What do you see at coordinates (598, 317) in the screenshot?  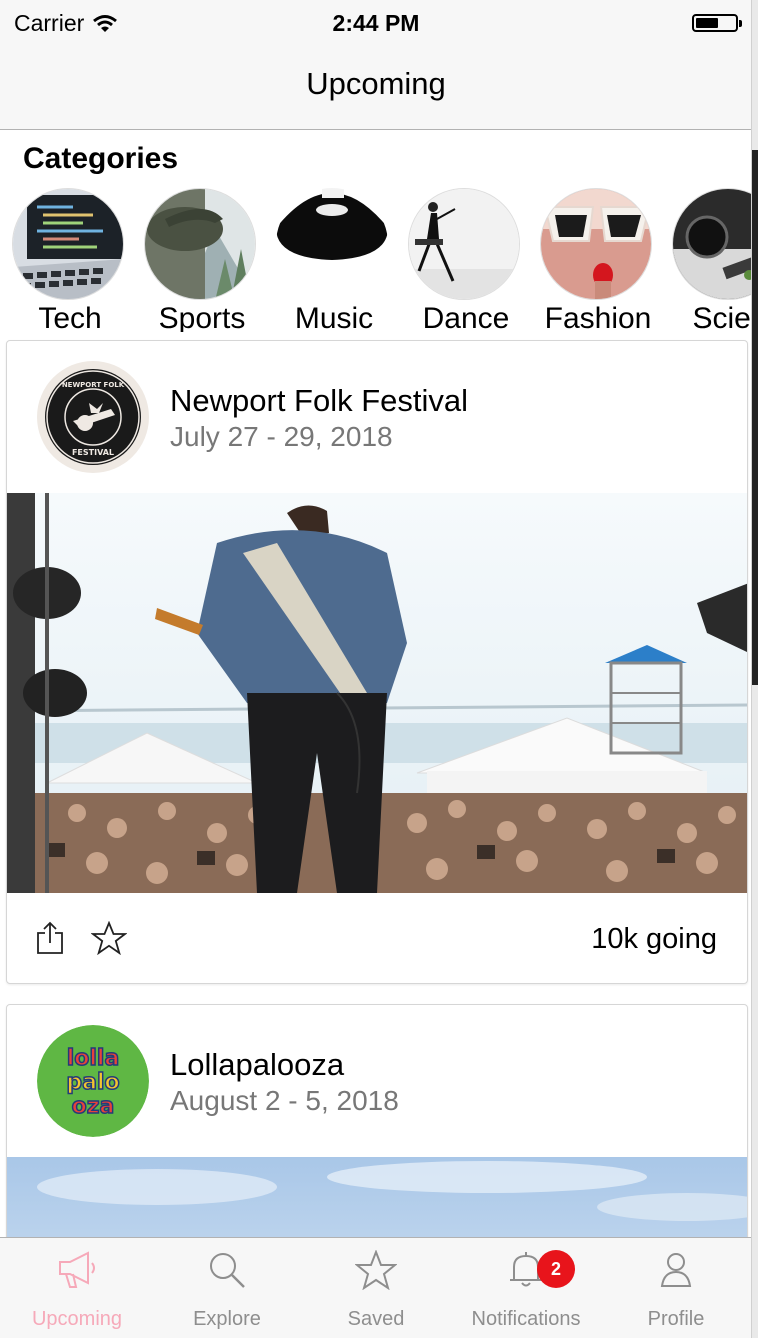 I see `category-label: Fashion` at bounding box center [598, 317].